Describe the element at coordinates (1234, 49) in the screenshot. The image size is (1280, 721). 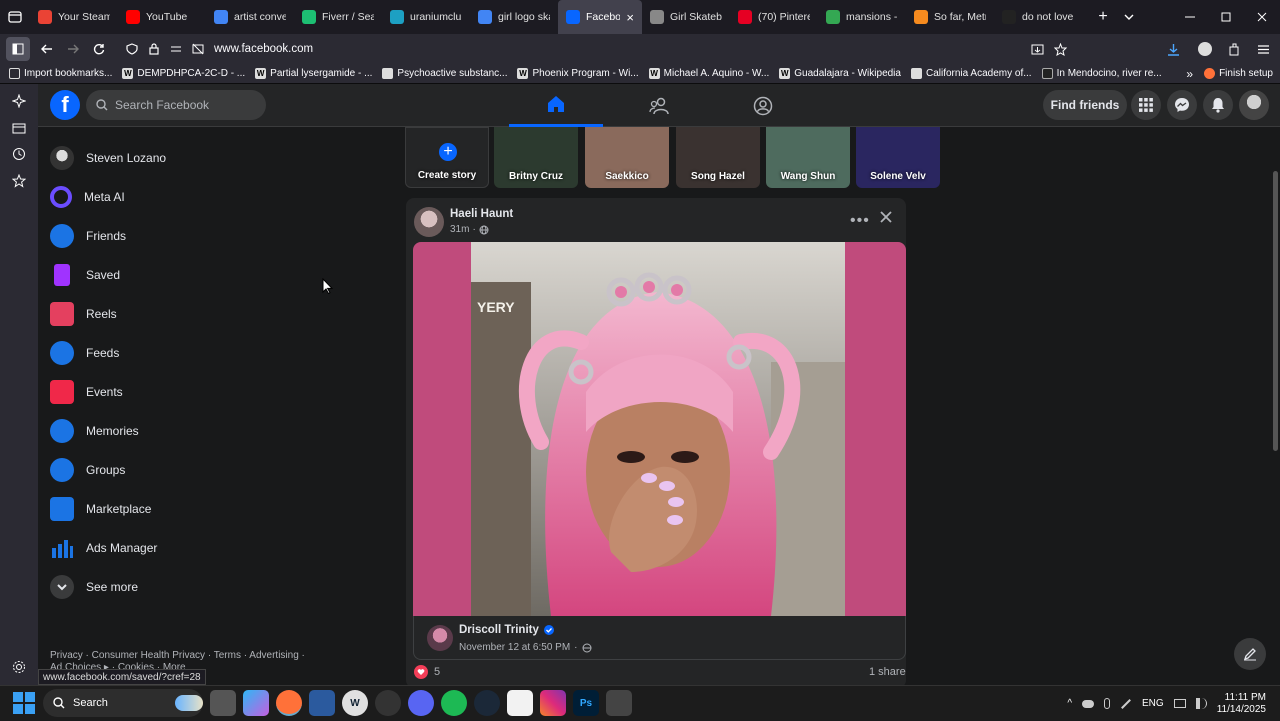
I see `extensions-icon` at that location.